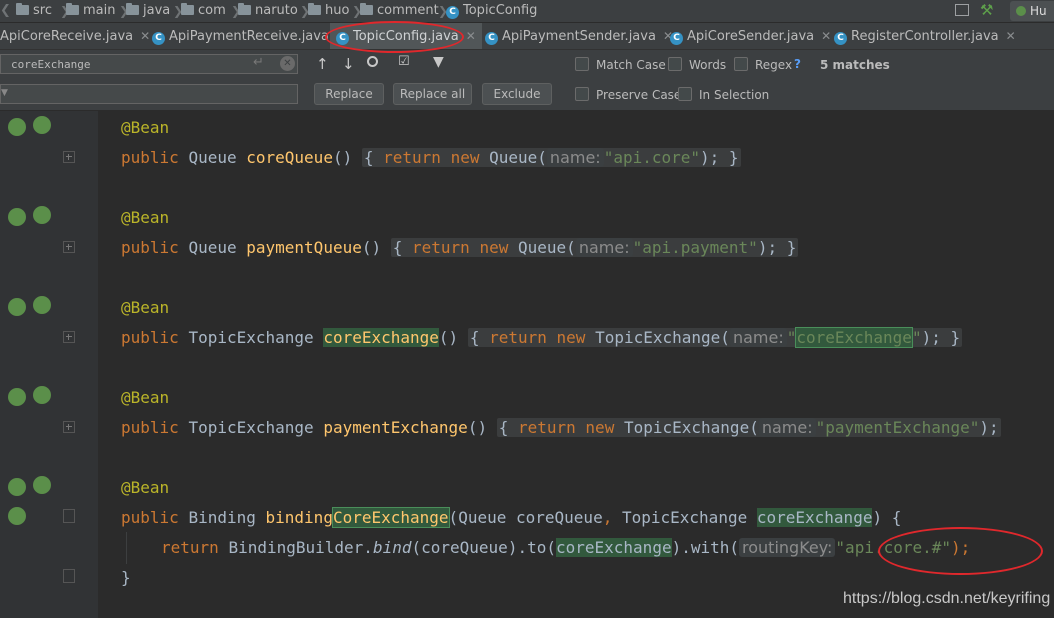  What do you see at coordinates (579, 36) in the screenshot?
I see `tab-api-payment-sender: C ApiPaymentSender.java ✕` at bounding box center [579, 36].